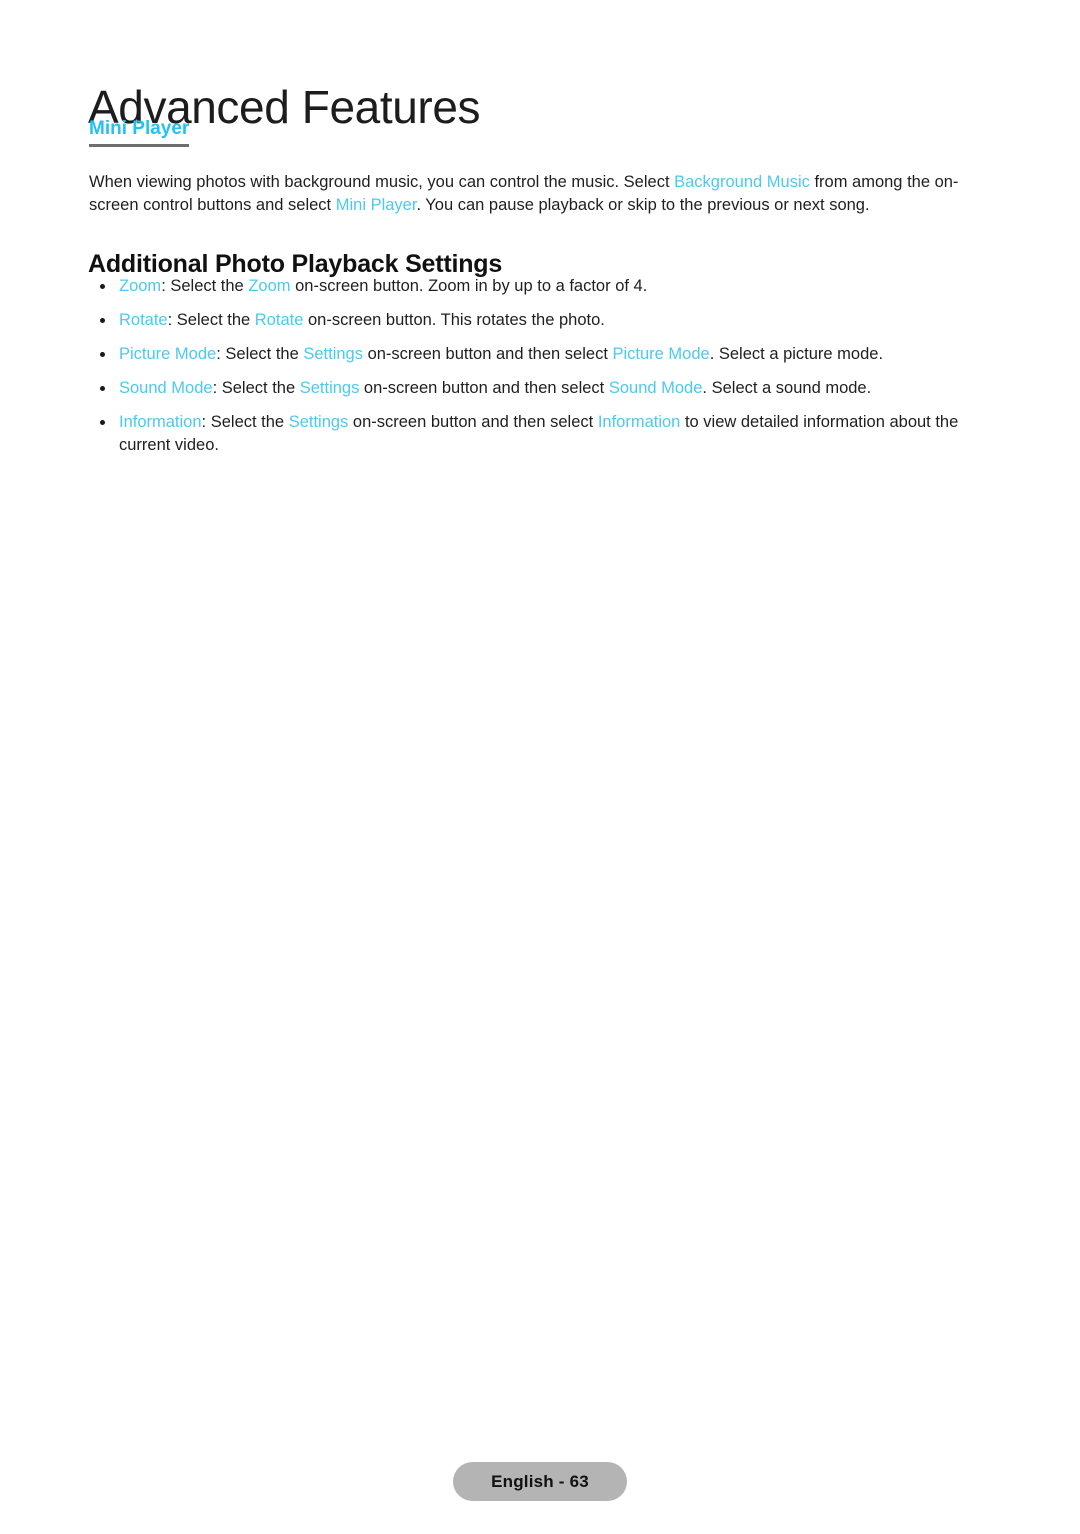  What do you see at coordinates (376, 204) in the screenshot?
I see `inline-term: Mini Player` at bounding box center [376, 204].